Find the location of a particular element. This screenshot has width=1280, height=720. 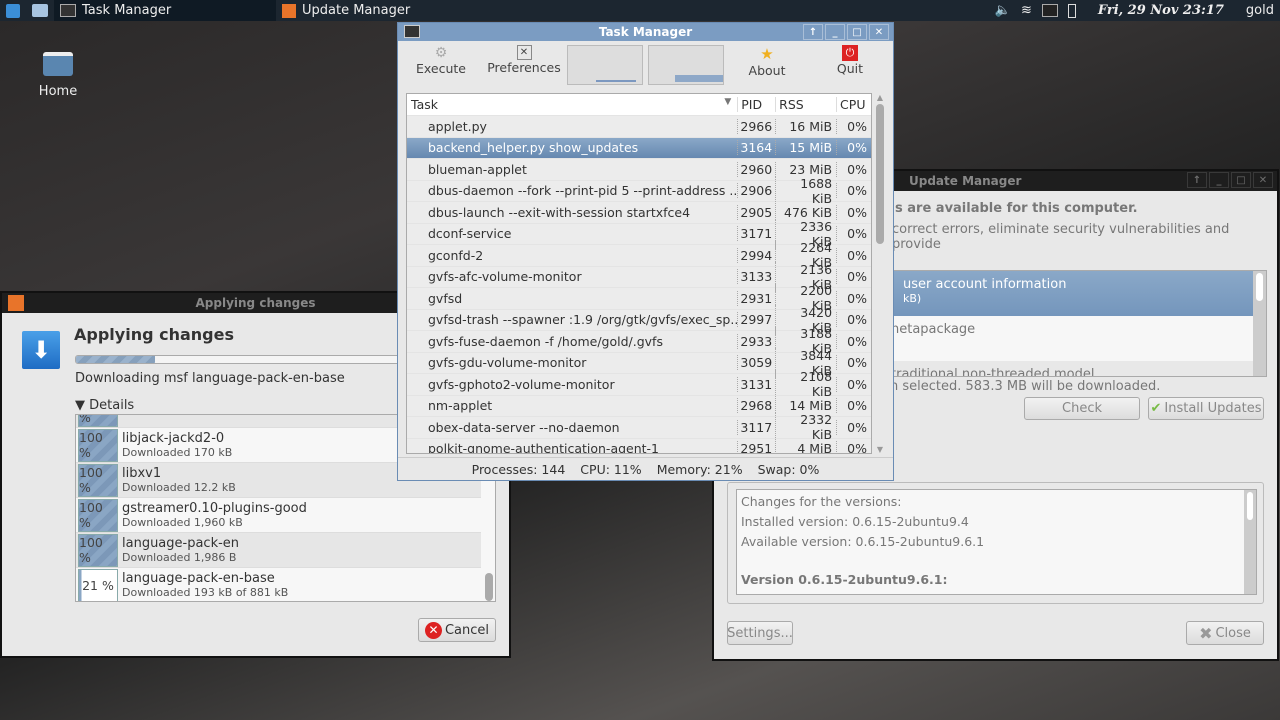

cancel-icon: ✕ is located at coordinates (433, 630).